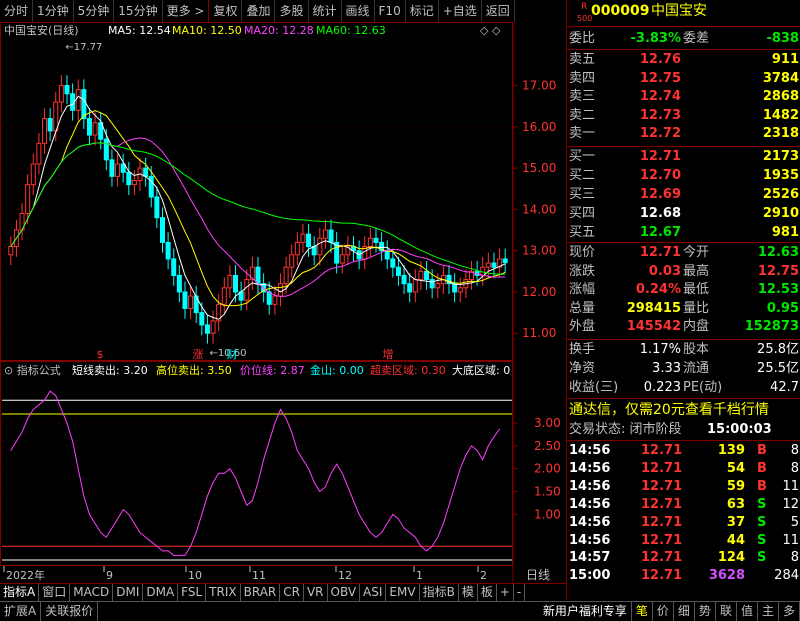 Image resolution: width=800 pixels, height=621 pixels. What do you see at coordinates (20, 592) in the screenshot?
I see `tab-0: 指标A` at bounding box center [20, 592].